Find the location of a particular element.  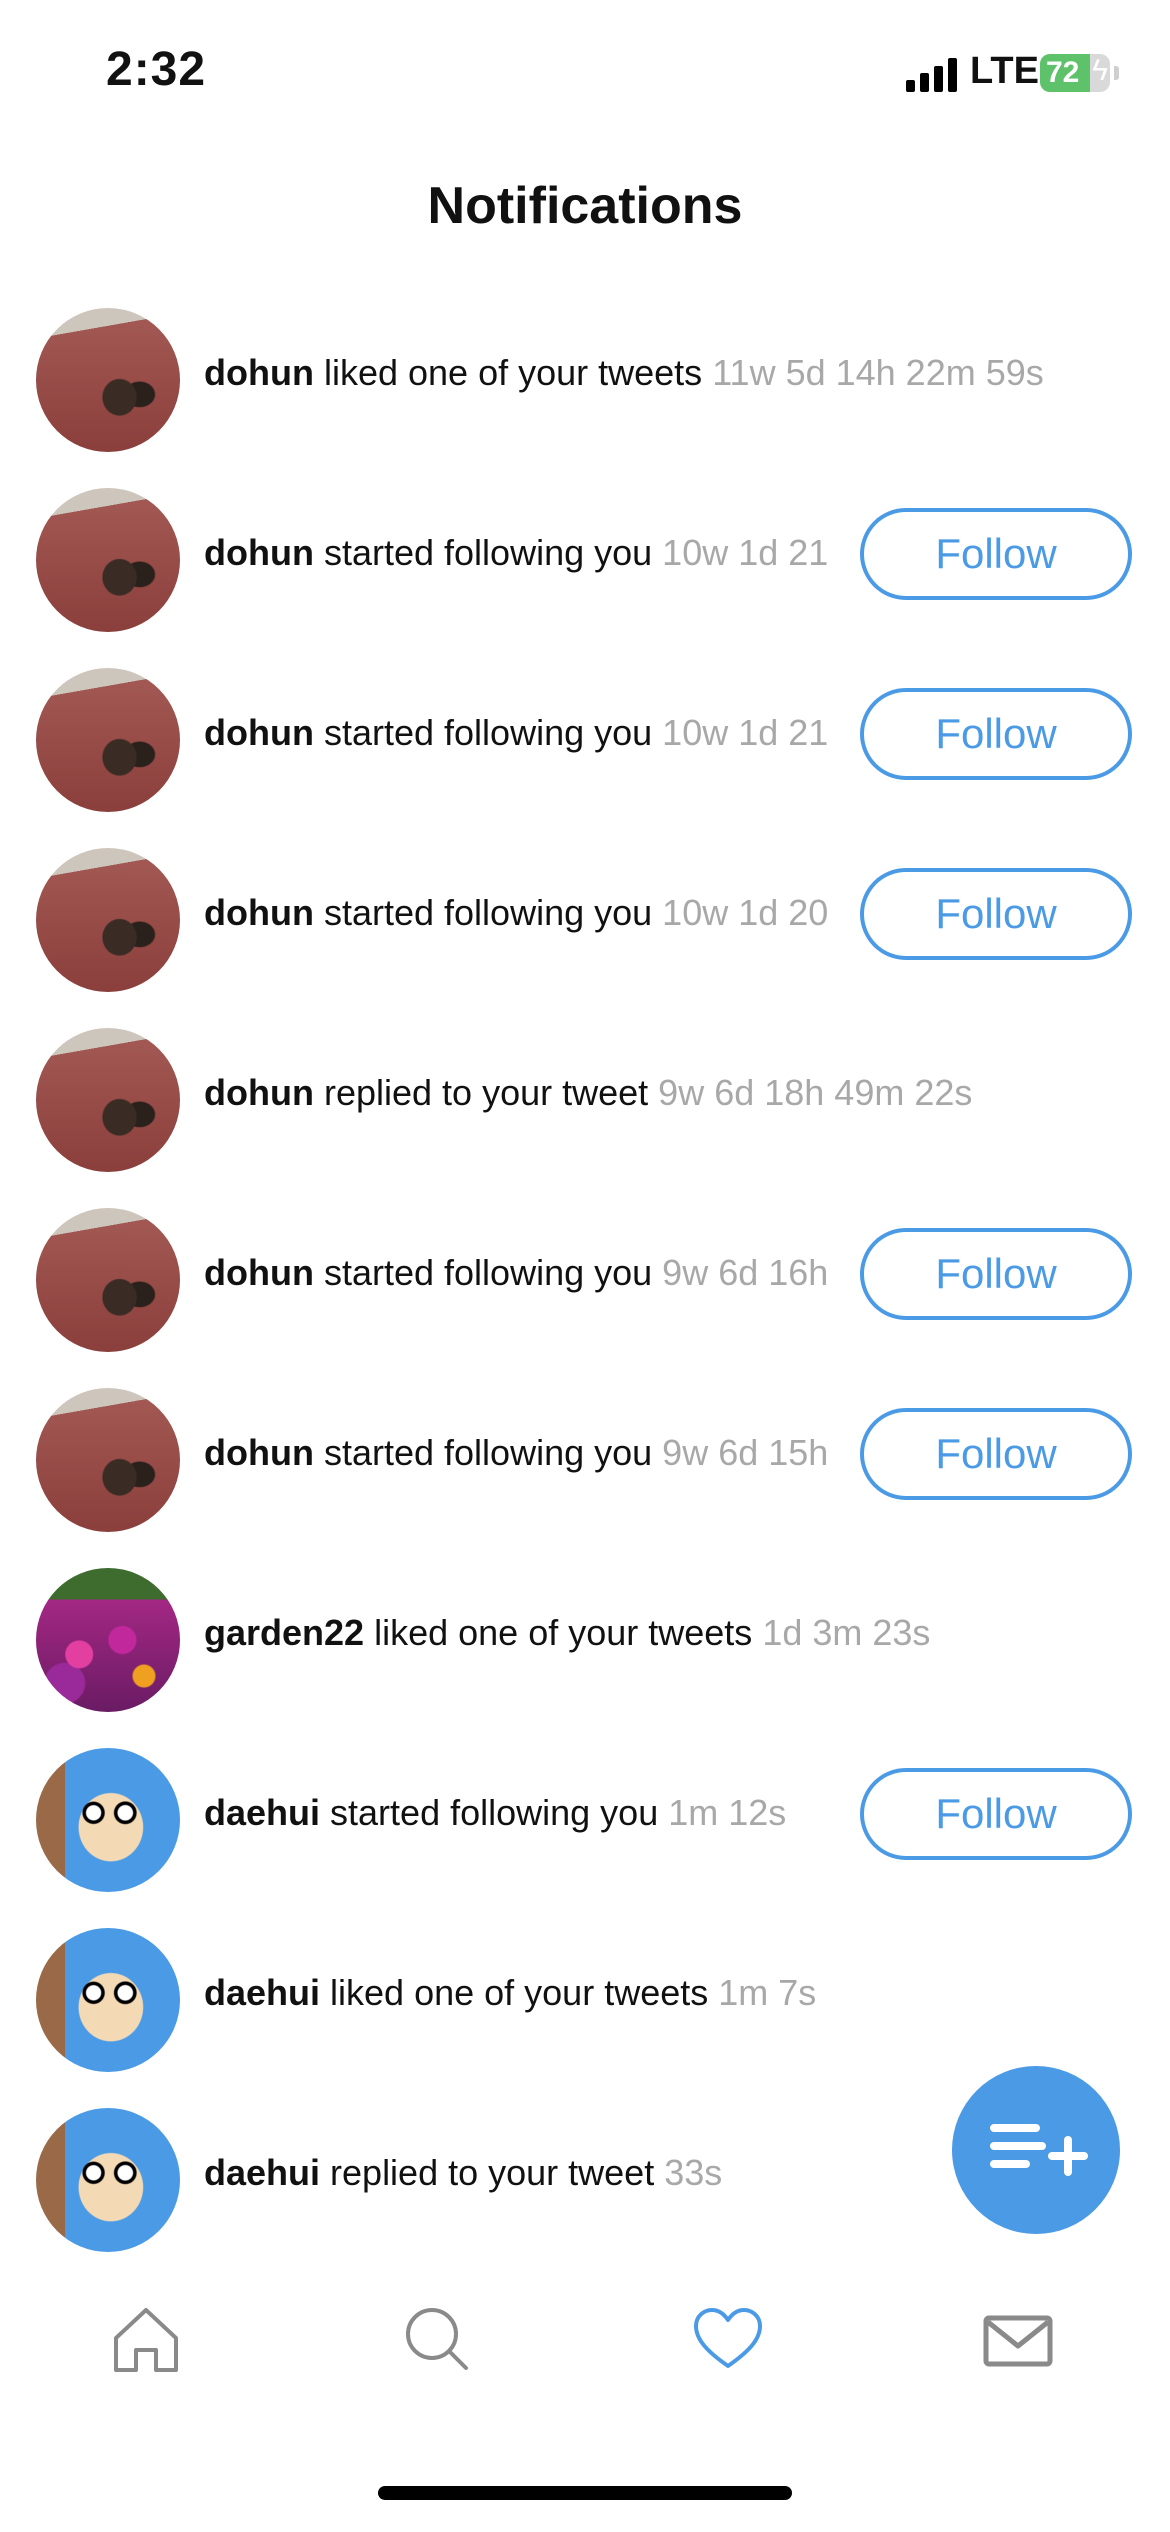

mail-icon is located at coordinates (1018, 2341).